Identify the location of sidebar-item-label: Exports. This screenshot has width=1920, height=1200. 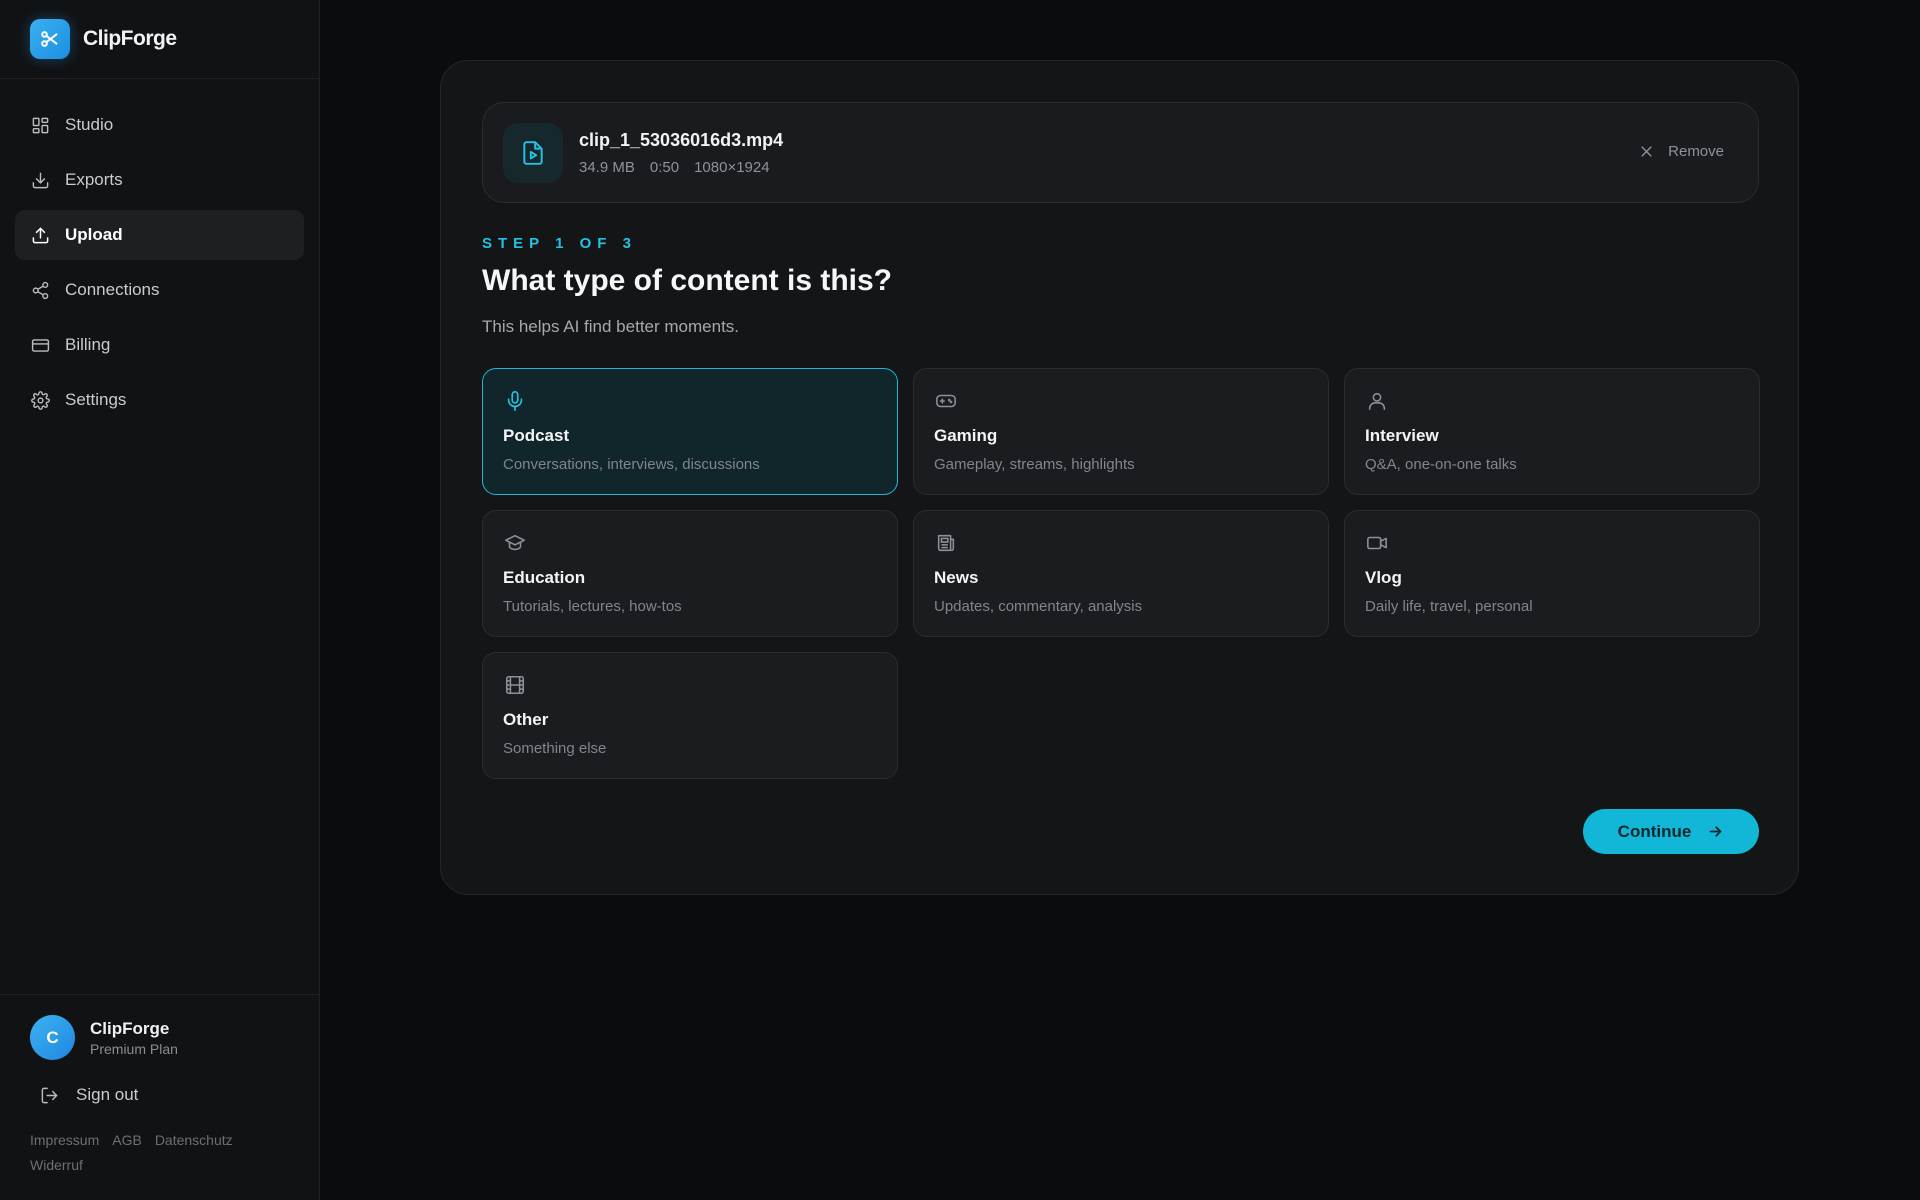
(94, 179).